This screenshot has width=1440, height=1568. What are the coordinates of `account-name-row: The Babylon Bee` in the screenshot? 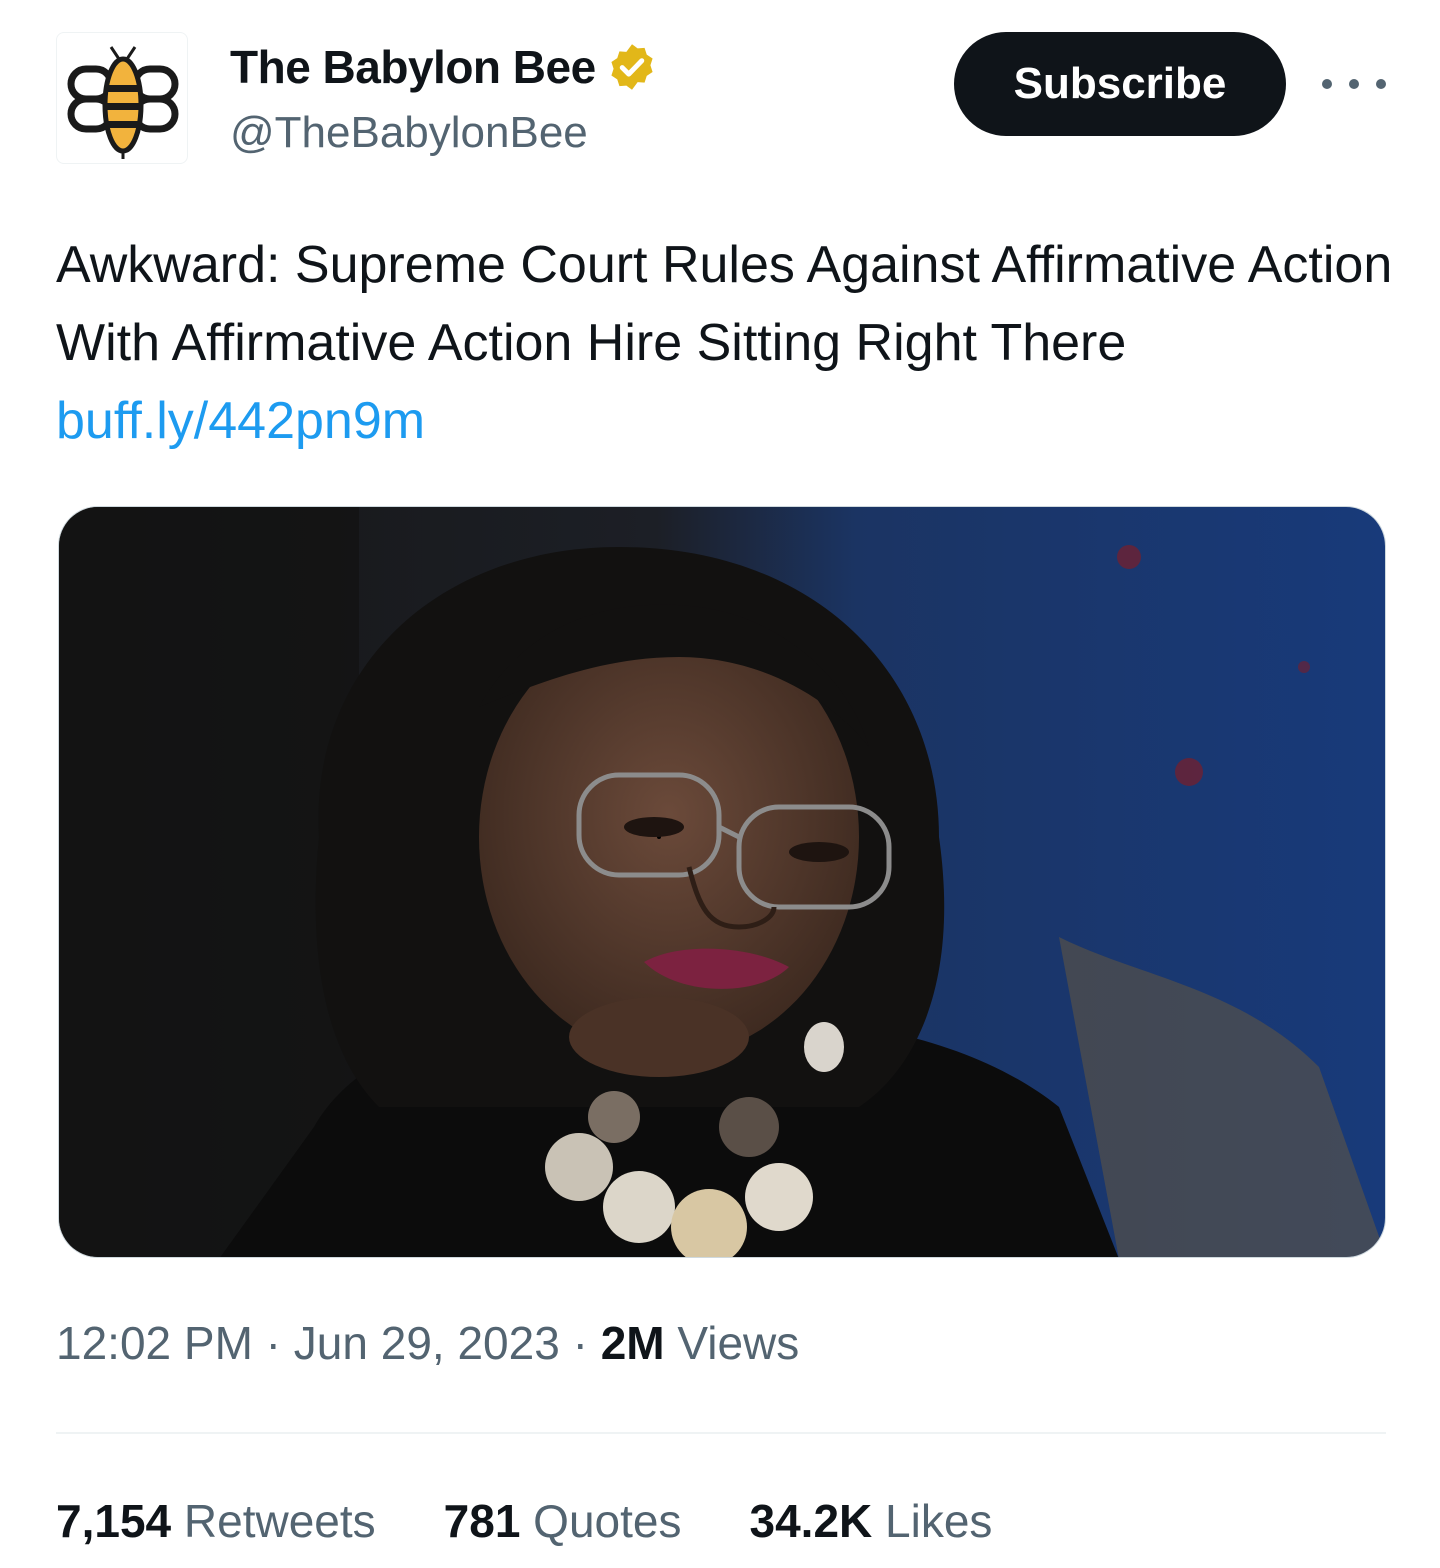 It's located at (444, 67).